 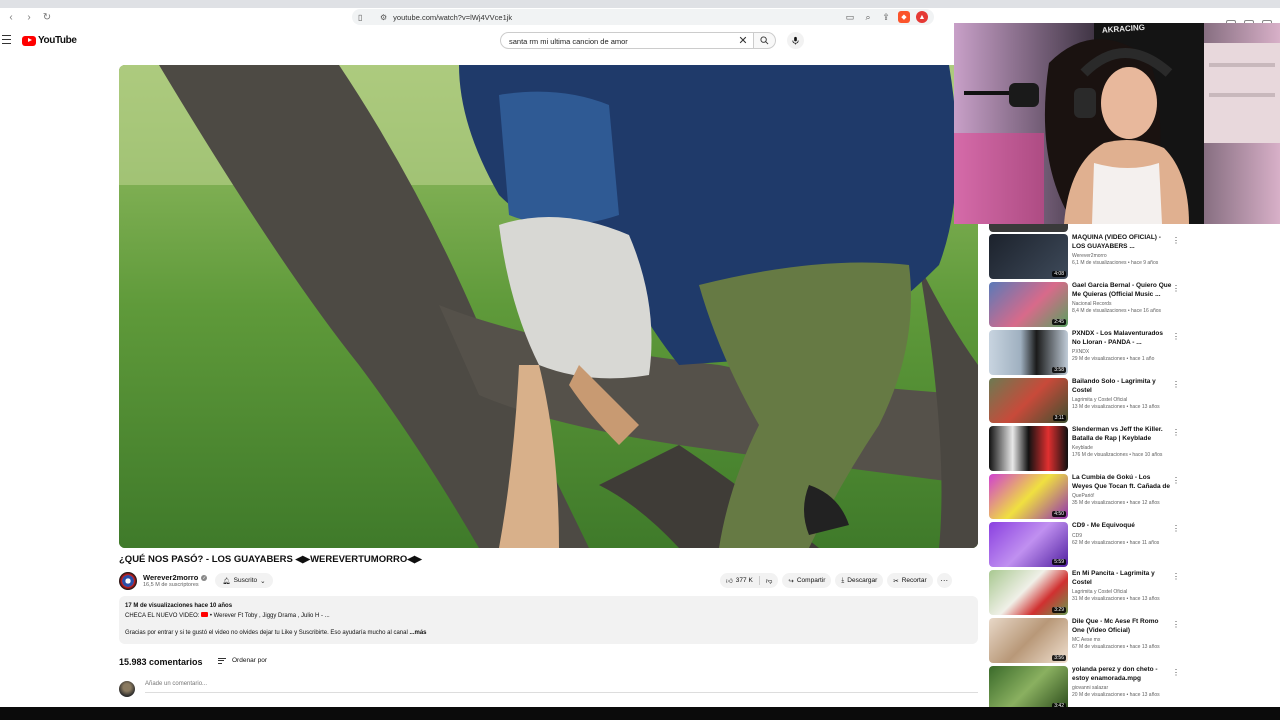 What do you see at coordinates (1028, 304) in the screenshot?
I see `recommendation-thumbnail: 2:45` at bounding box center [1028, 304].